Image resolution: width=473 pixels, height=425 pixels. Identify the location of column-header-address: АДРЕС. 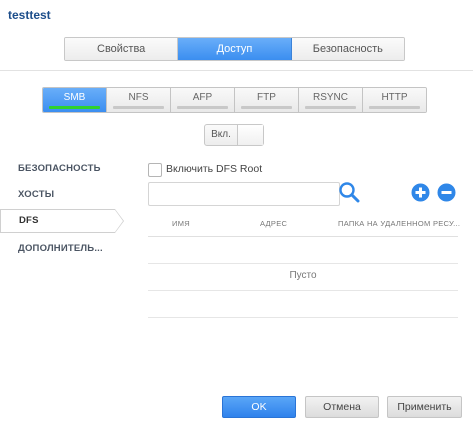
(273, 223).